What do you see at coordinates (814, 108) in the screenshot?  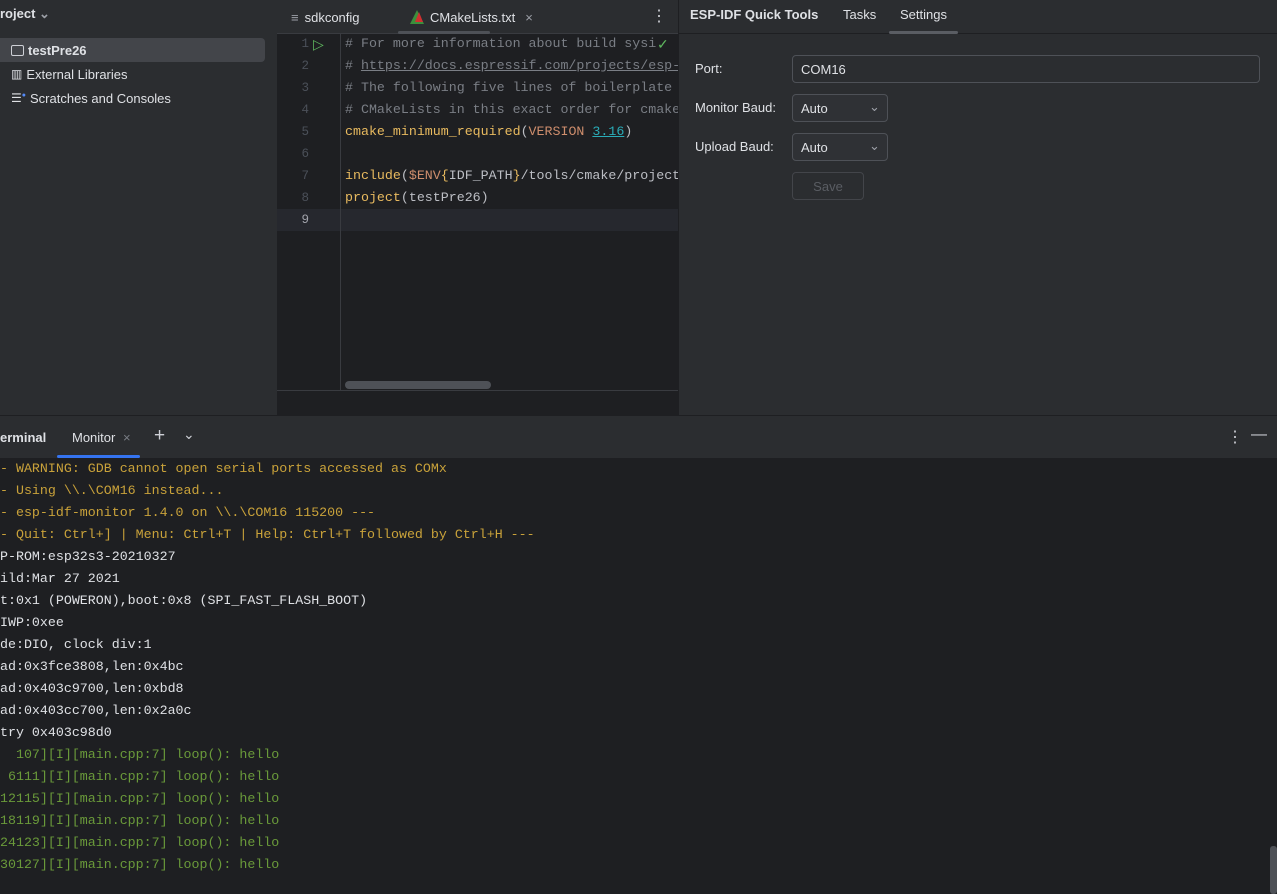 I see `monitor-baud-value: Auto` at bounding box center [814, 108].